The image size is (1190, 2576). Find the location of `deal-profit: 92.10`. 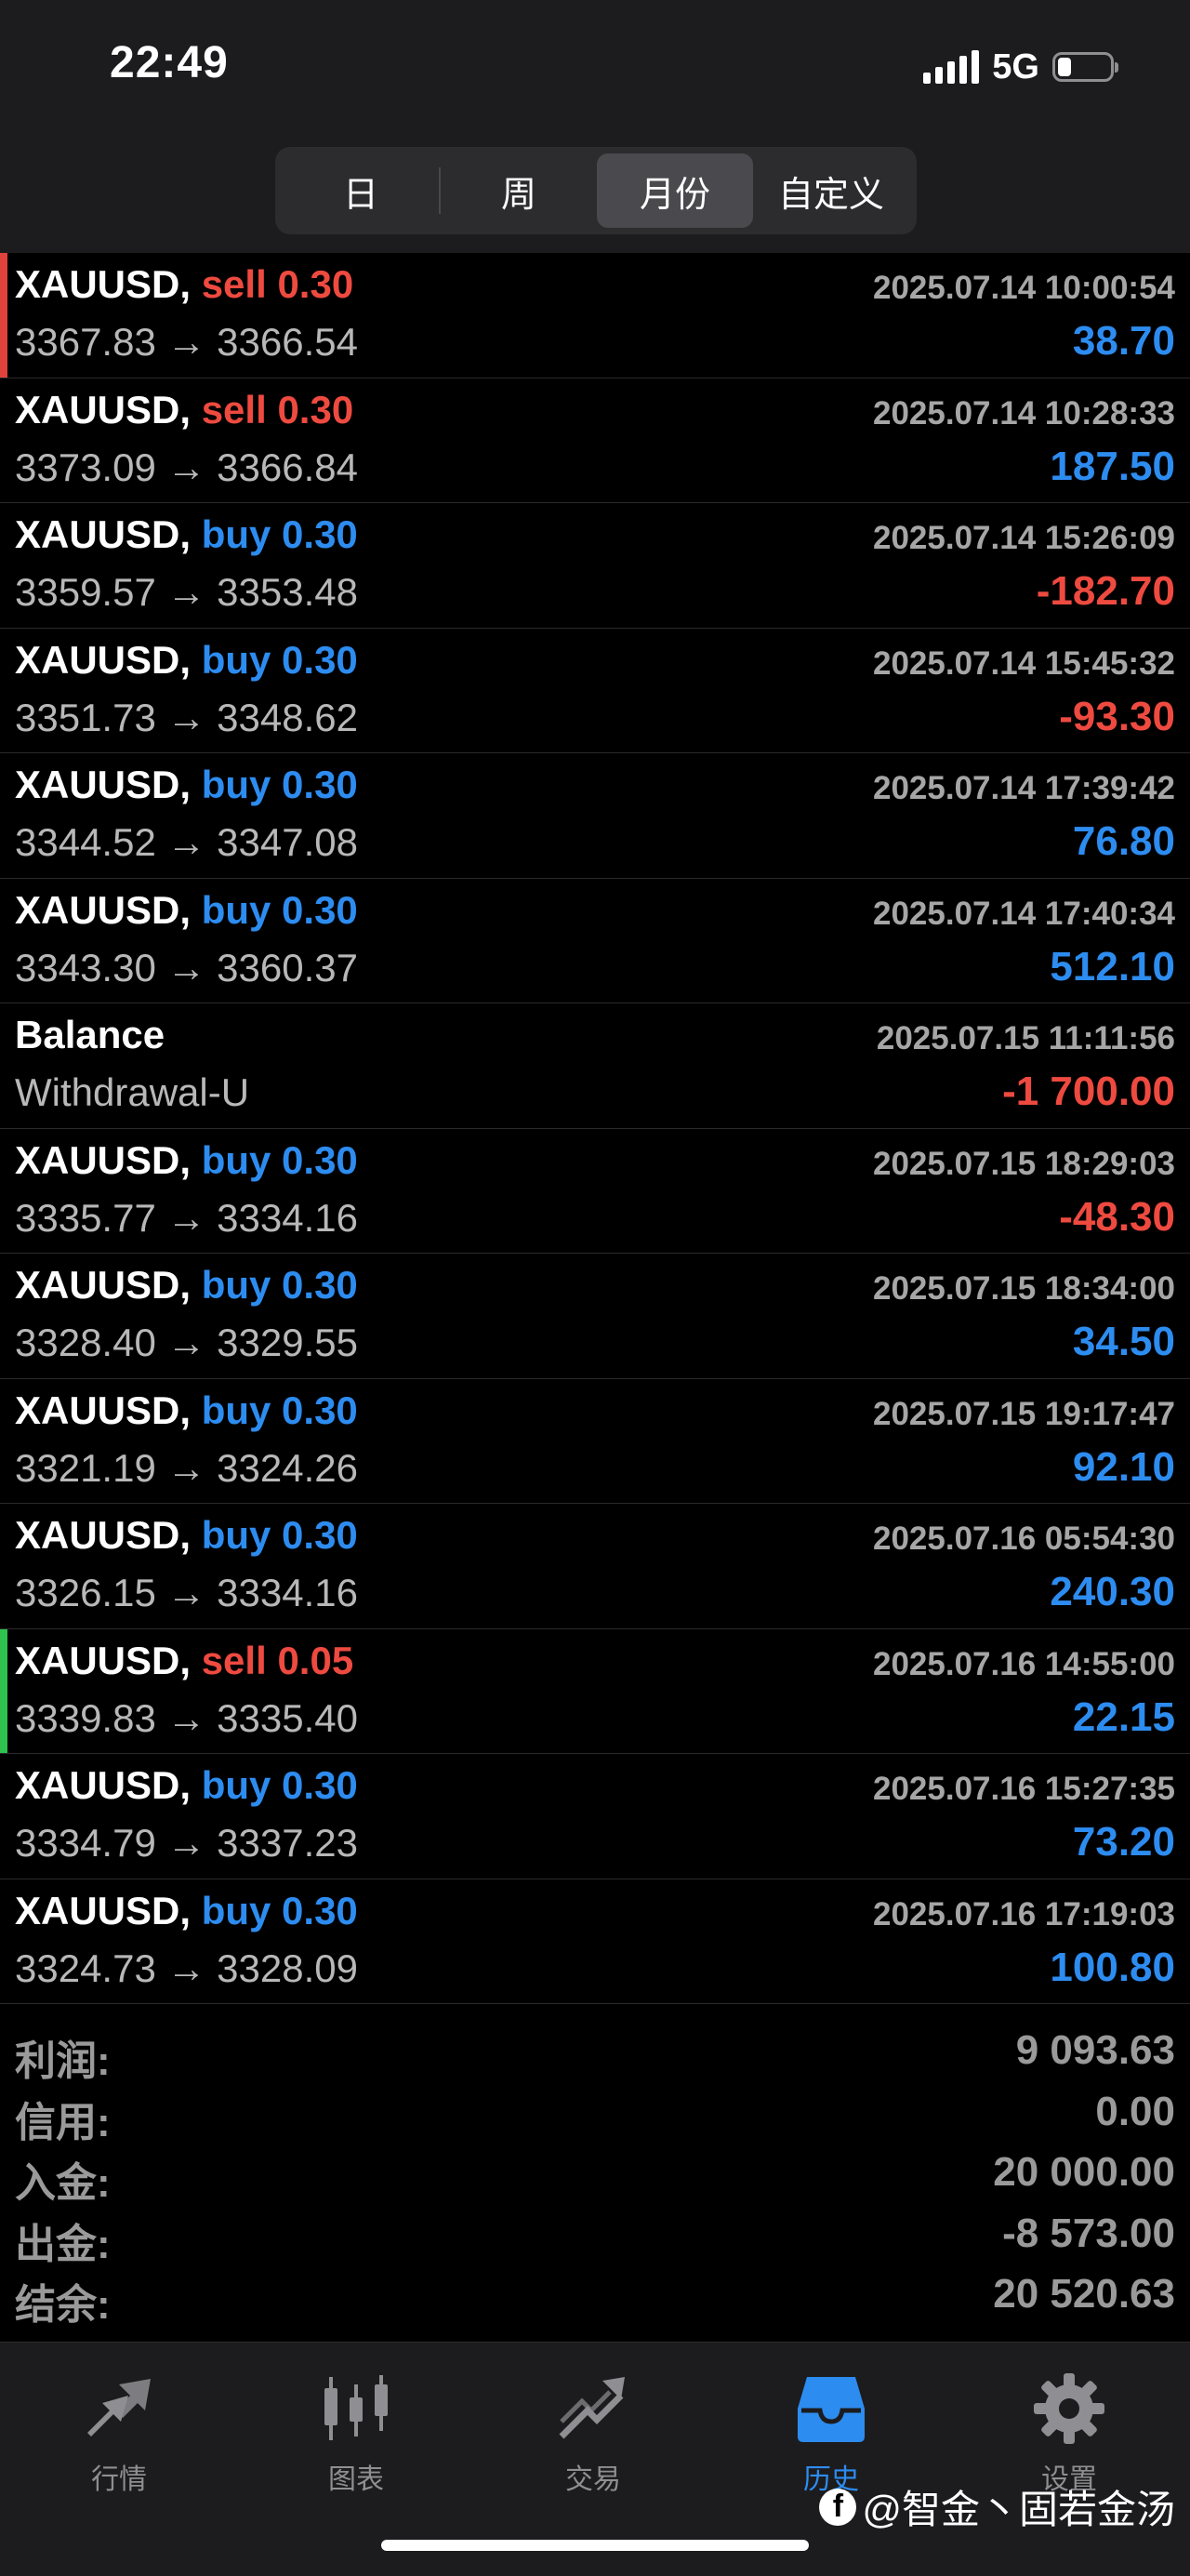

deal-profit: 92.10 is located at coordinates (1123, 1466).